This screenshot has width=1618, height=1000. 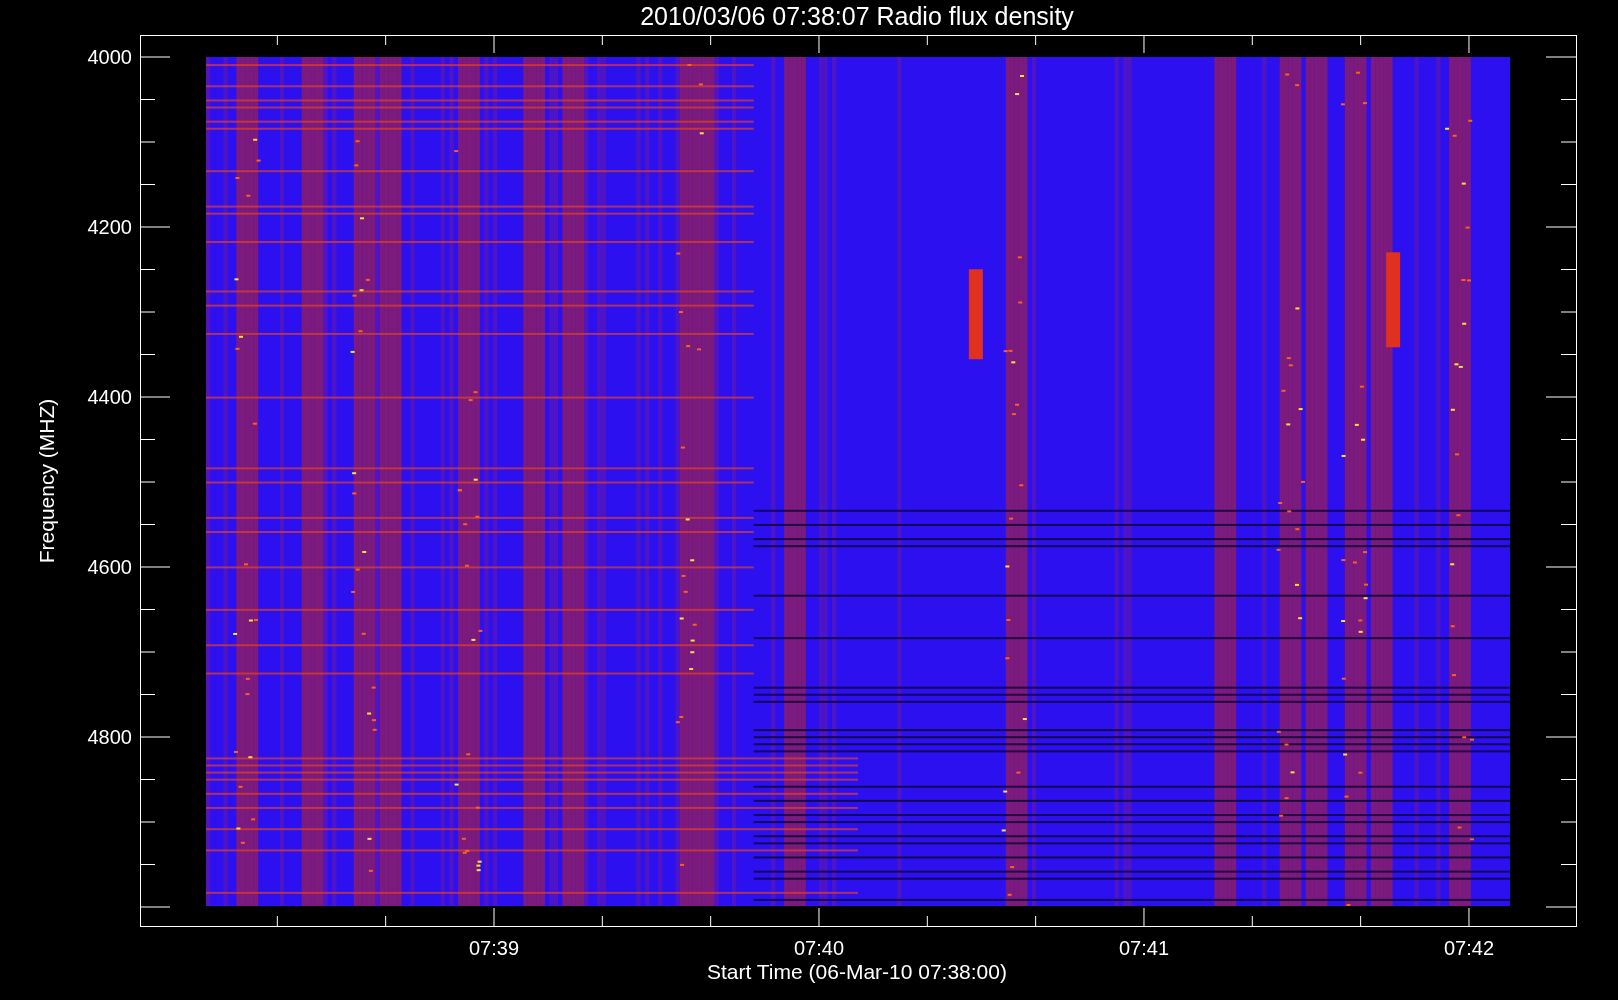 I want to click on tick-label: 4200, so click(x=109, y=227).